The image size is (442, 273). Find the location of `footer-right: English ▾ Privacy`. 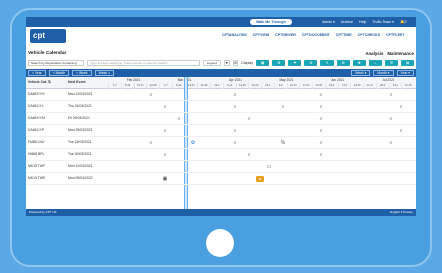

footer-right: English ▾ Privacy is located at coordinates (401, 212).